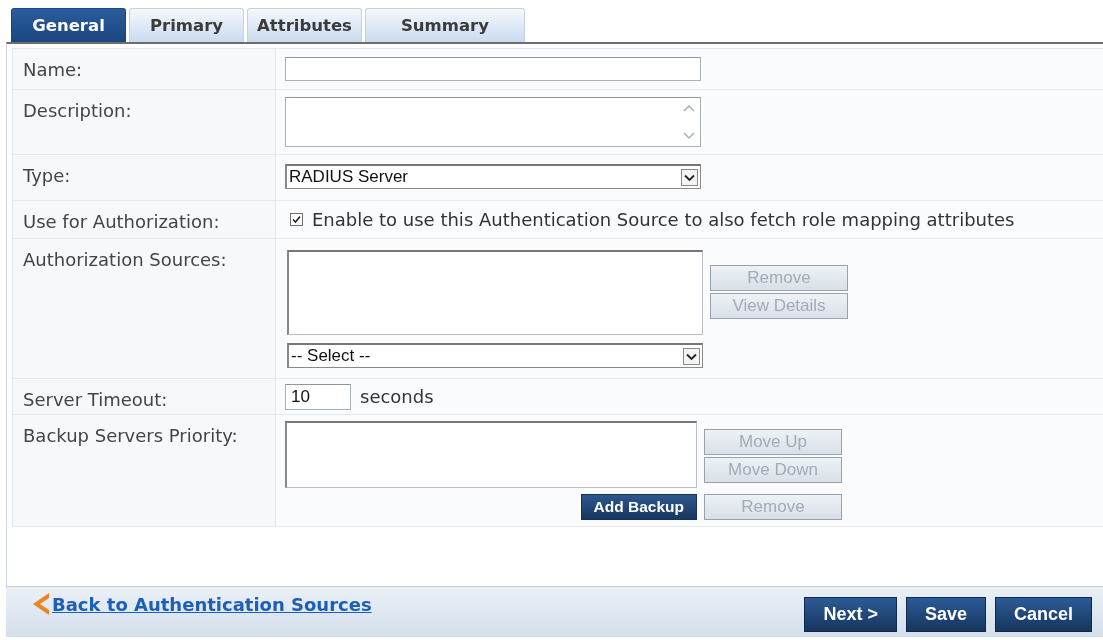 This screenshot has width=1103, height=640. I want to click on button: Save, so click(945, 614).